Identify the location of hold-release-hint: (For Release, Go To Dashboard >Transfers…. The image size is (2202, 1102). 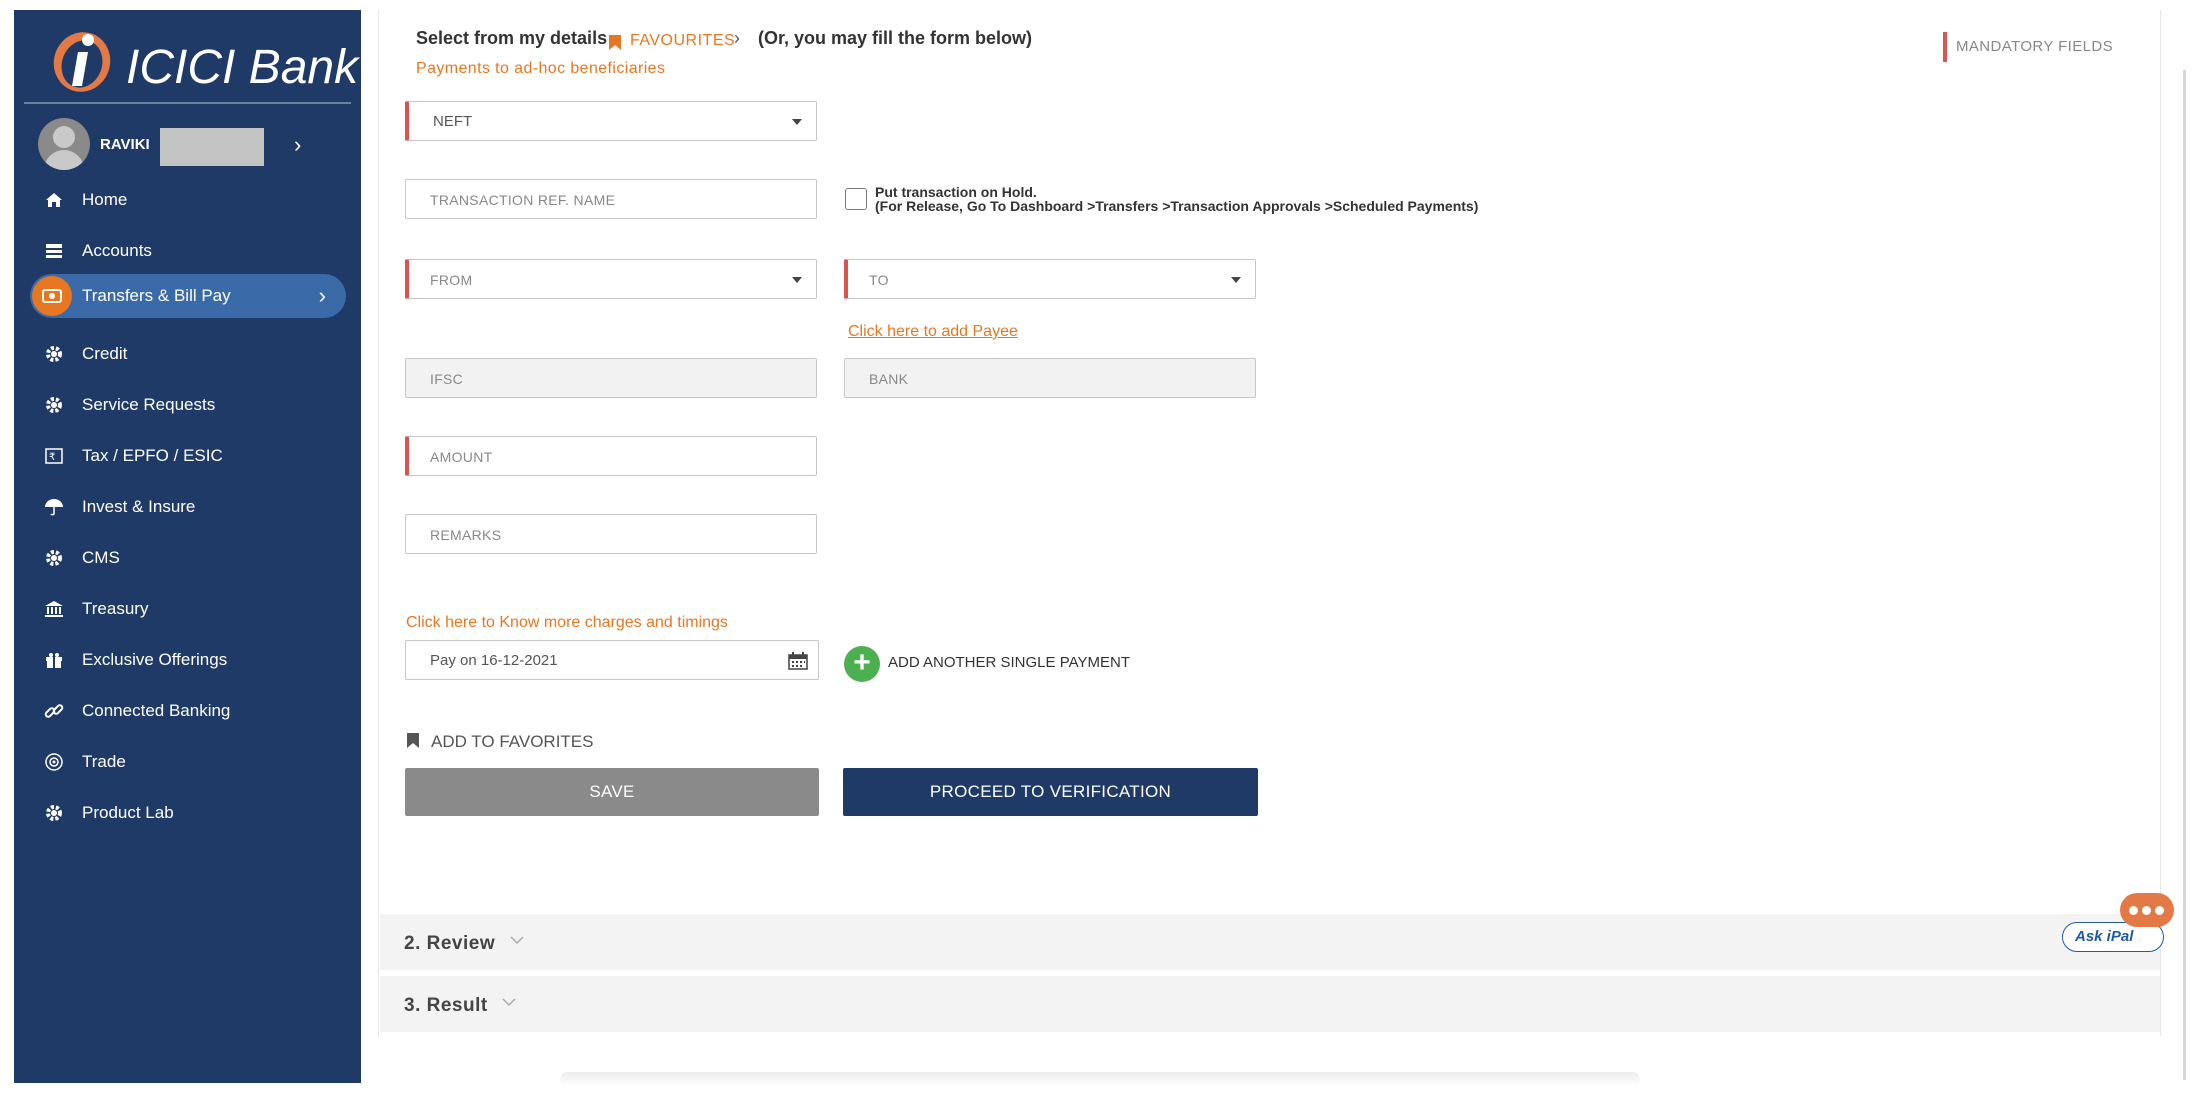
(1177, 206).